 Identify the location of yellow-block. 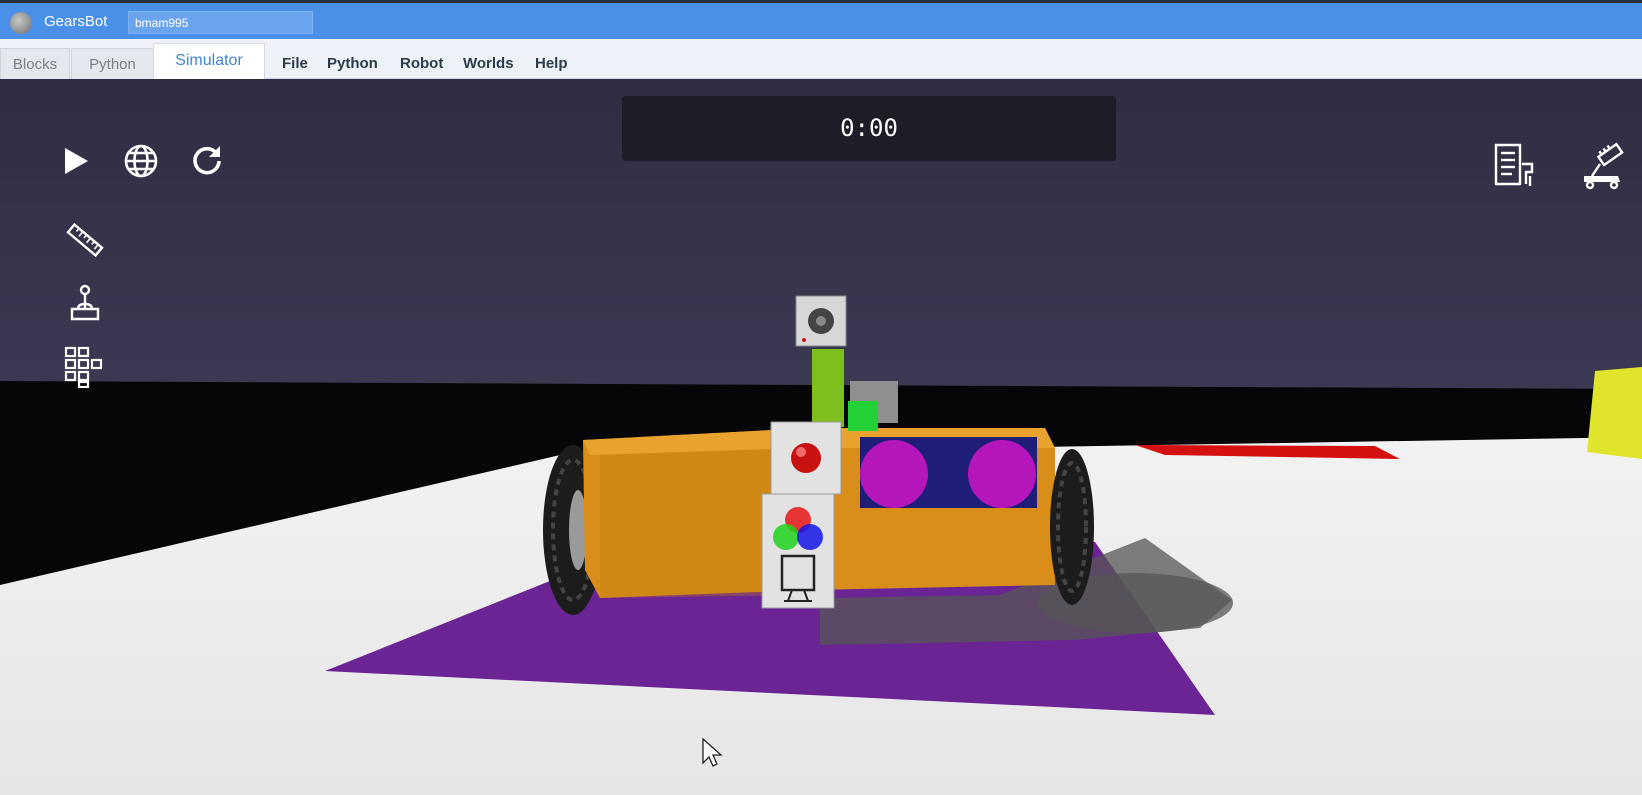
(1614, 413).